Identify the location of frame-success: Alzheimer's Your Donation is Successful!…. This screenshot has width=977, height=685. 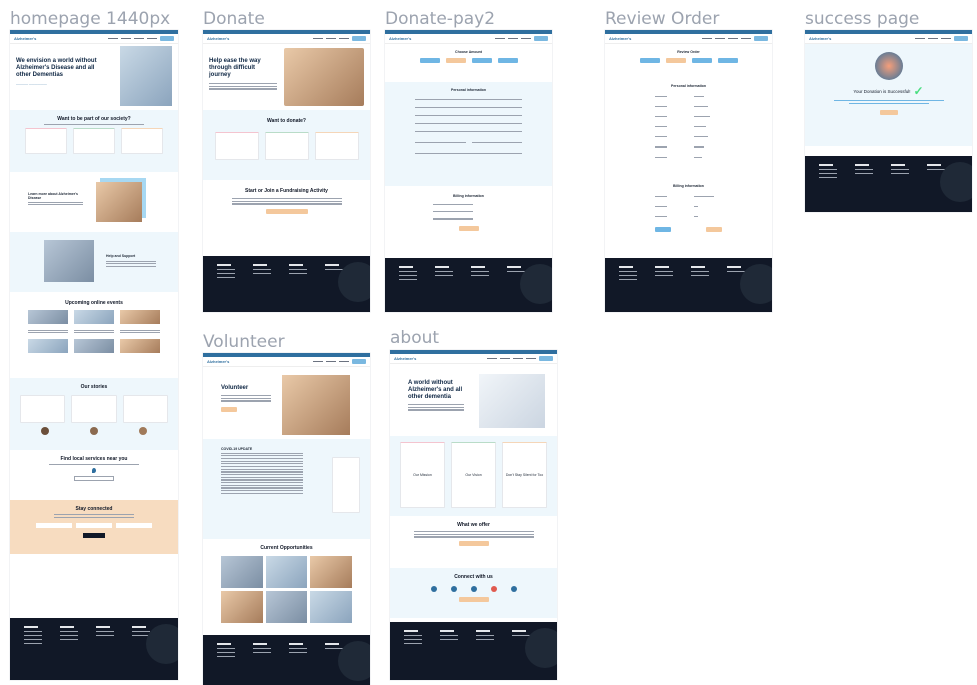
(888, 121).